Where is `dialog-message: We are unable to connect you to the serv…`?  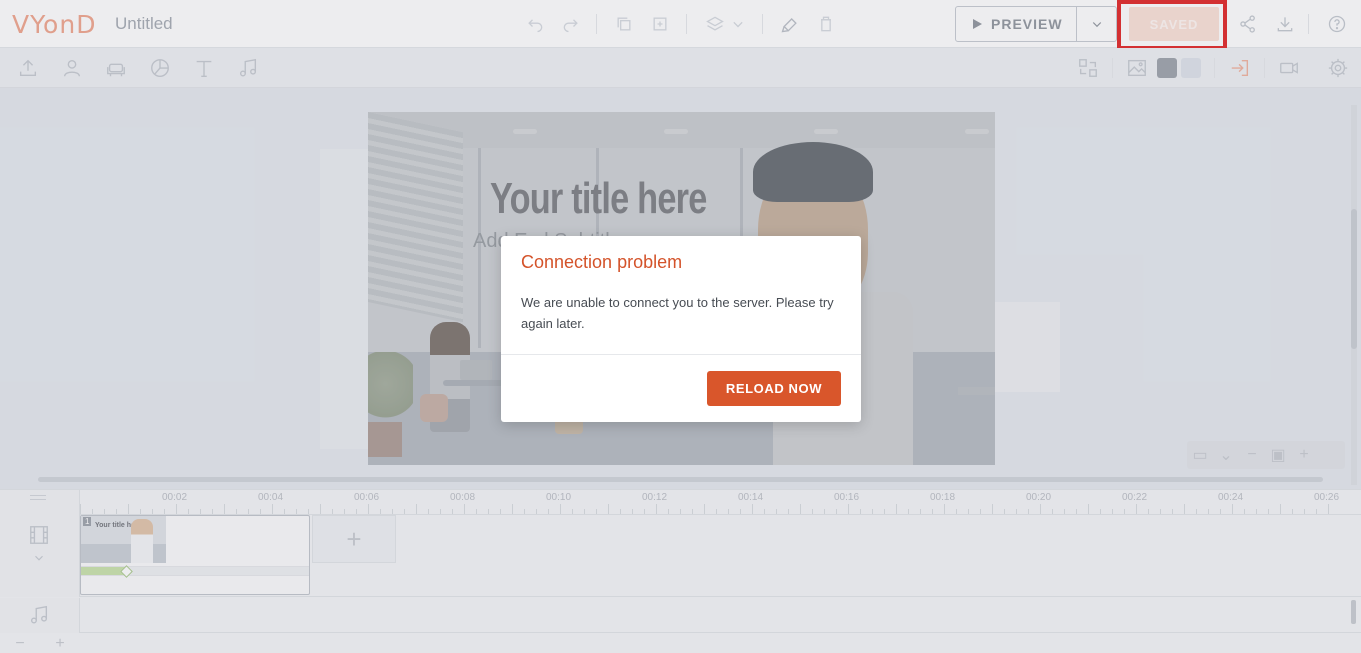
dialog-message: We are unable to connect you to the serv… is located at coordinates (677, 313).